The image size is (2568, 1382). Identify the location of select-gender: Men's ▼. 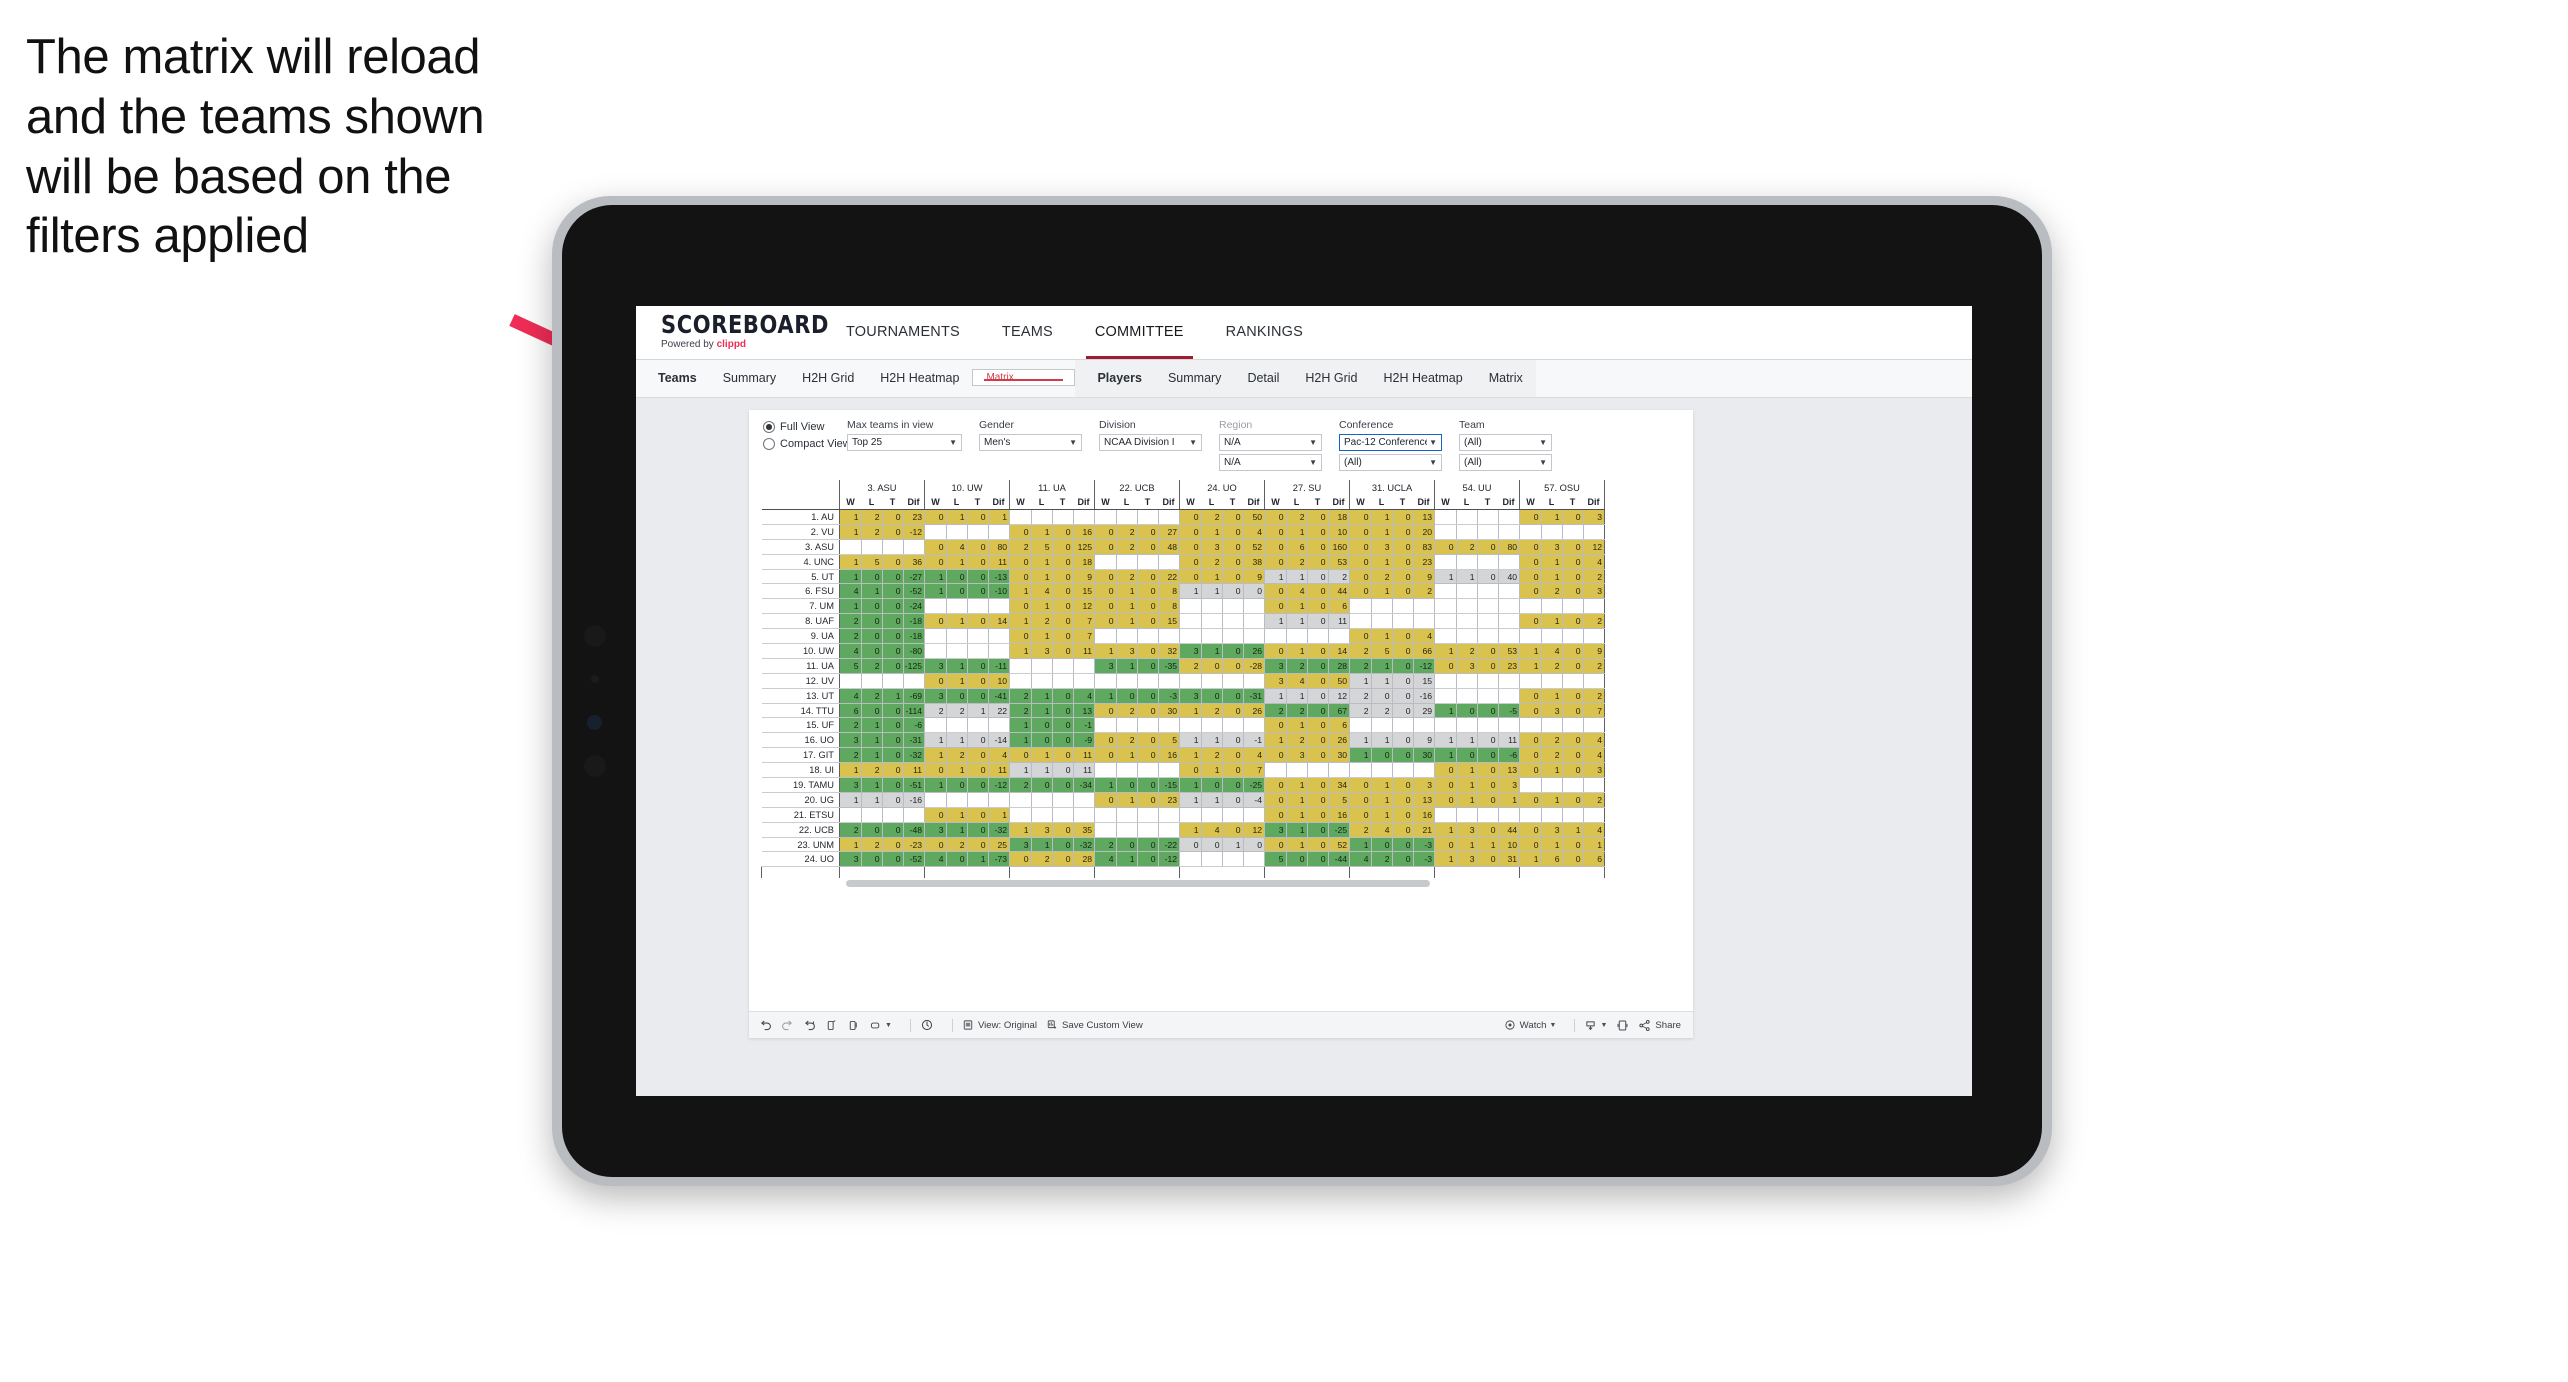
(1030, 442).